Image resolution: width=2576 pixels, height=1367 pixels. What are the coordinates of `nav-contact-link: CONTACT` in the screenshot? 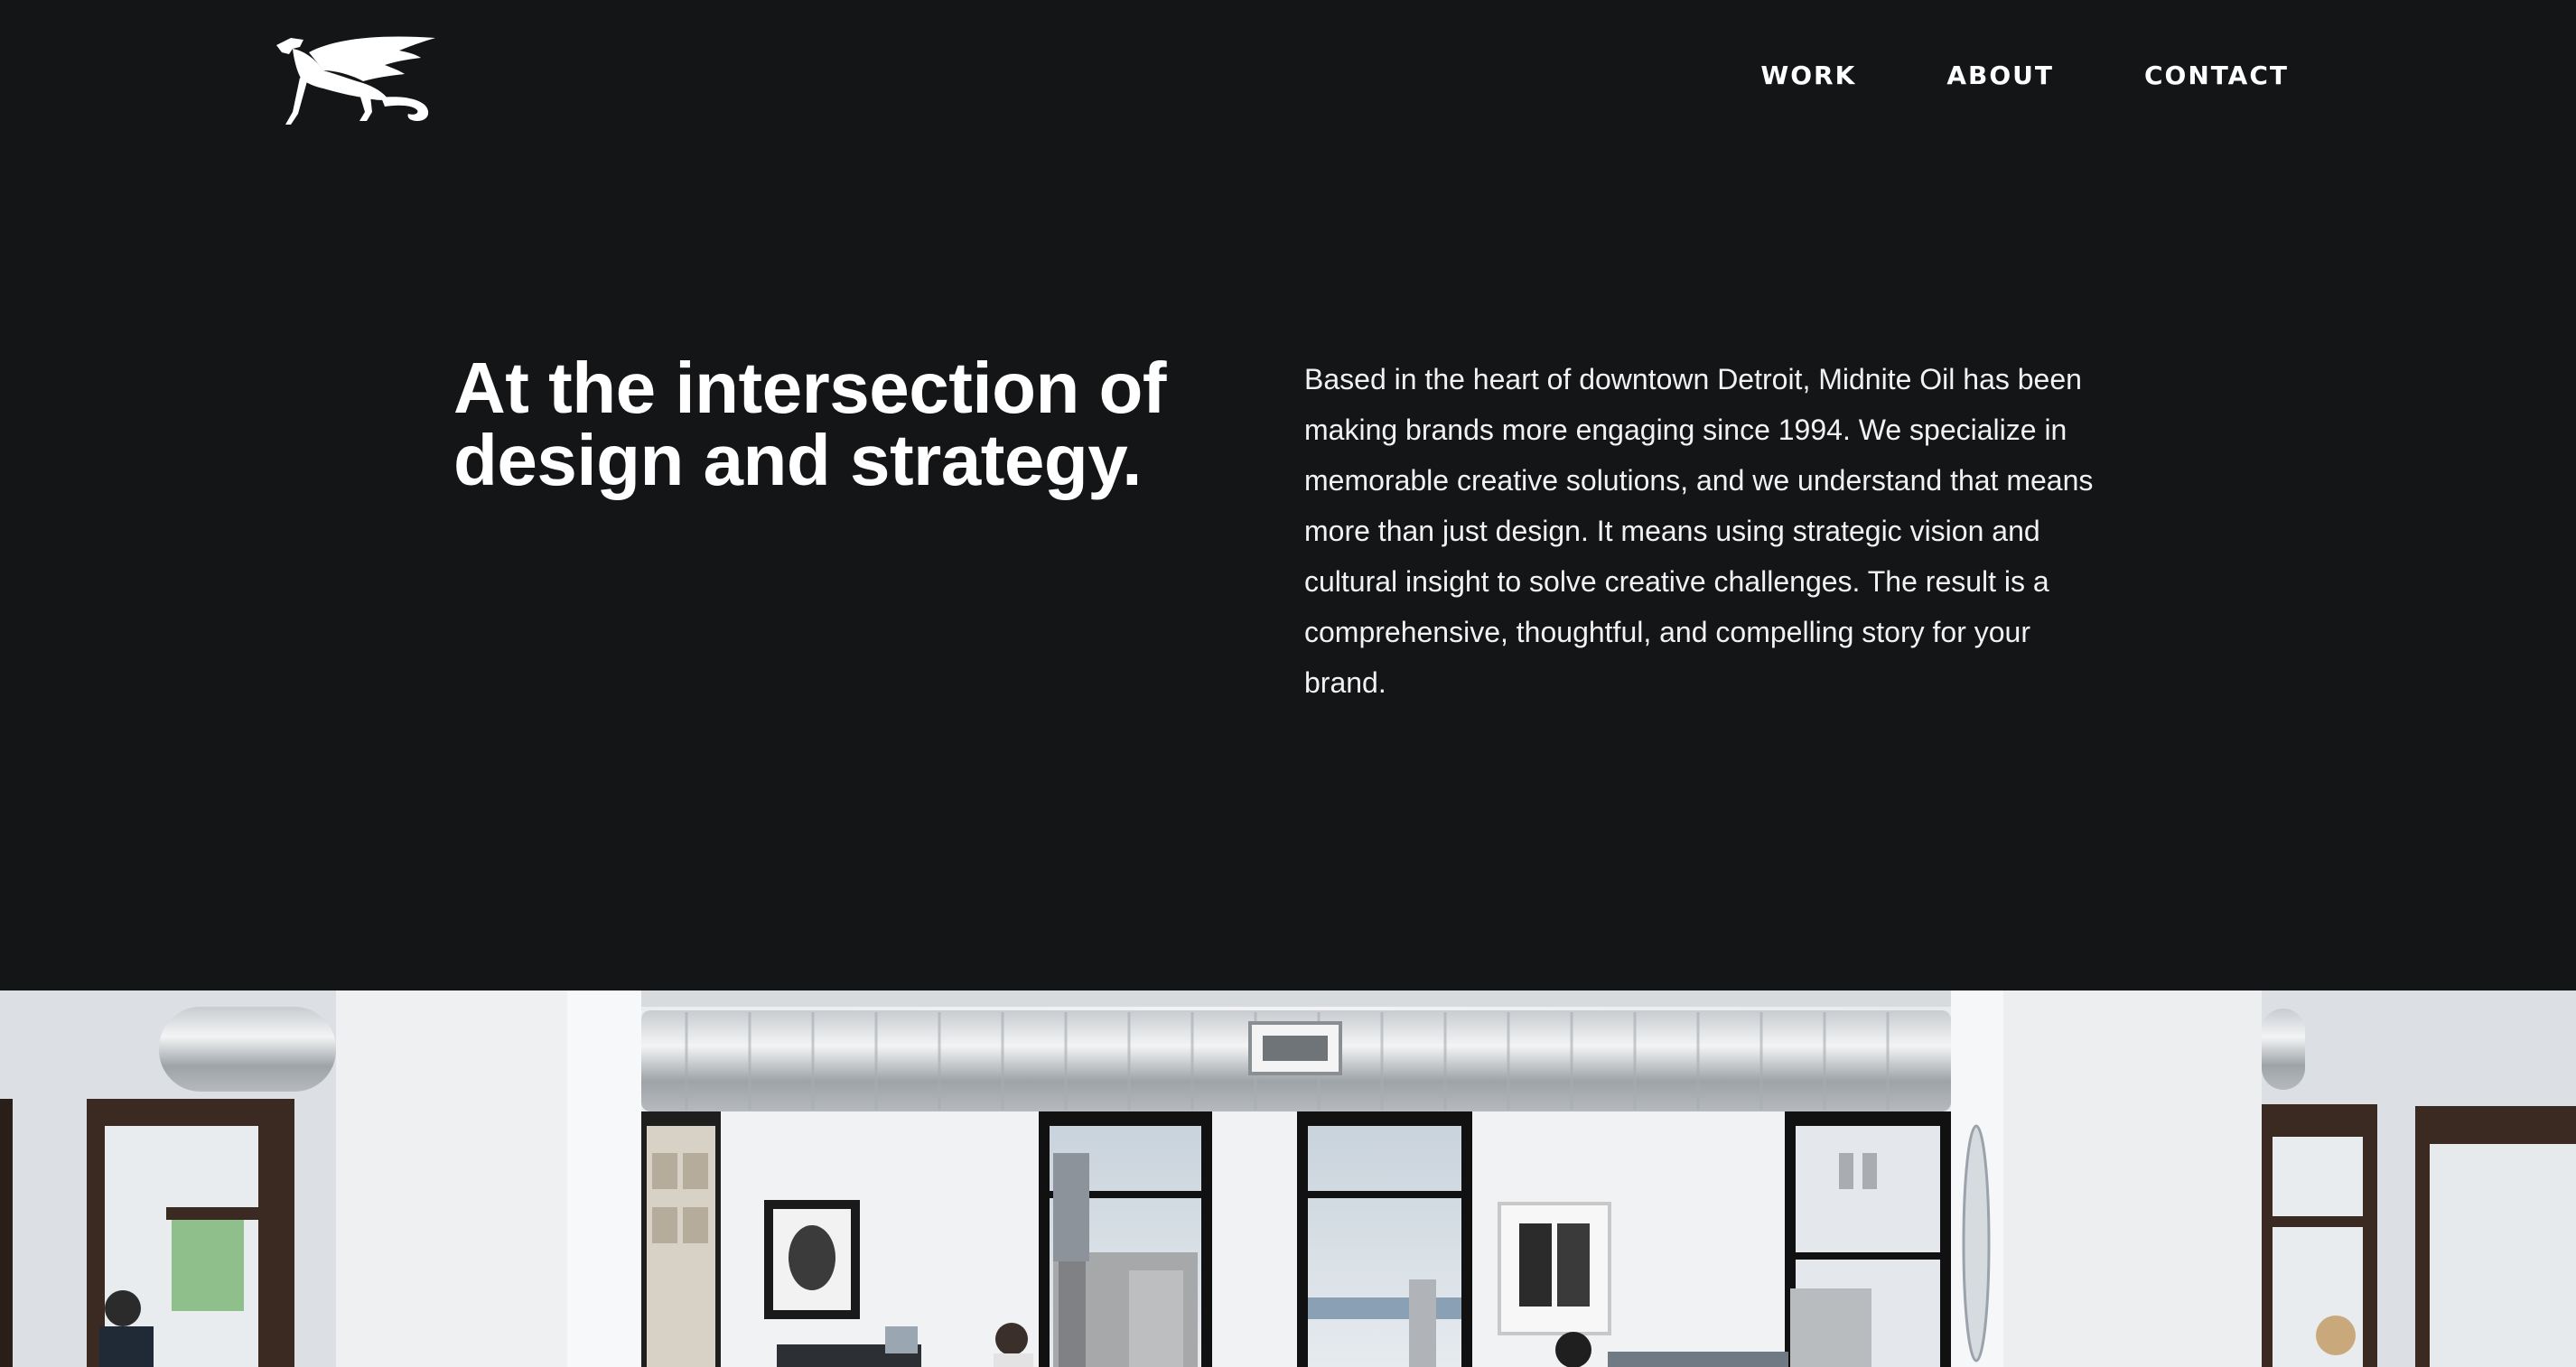 It's located at (2216, 76).